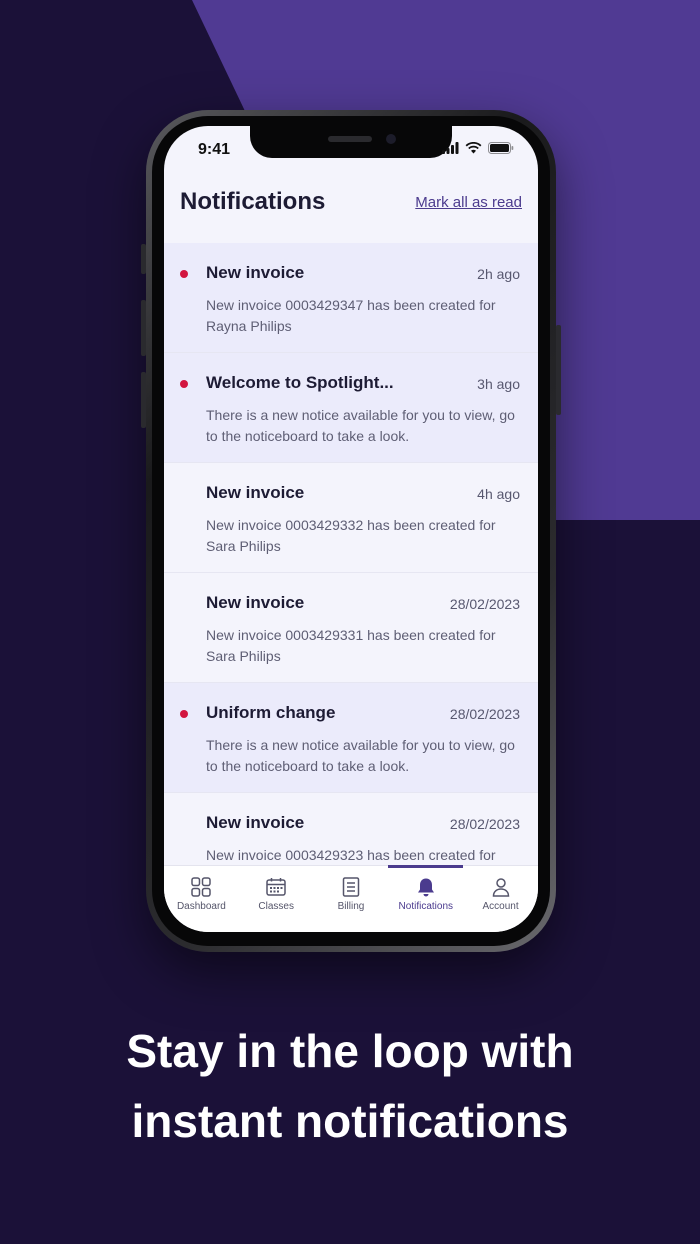  What do you see at coordinates (351, 906) in the screenshot?
I see `tab-label: Billing` at bounding box center [351, 906].